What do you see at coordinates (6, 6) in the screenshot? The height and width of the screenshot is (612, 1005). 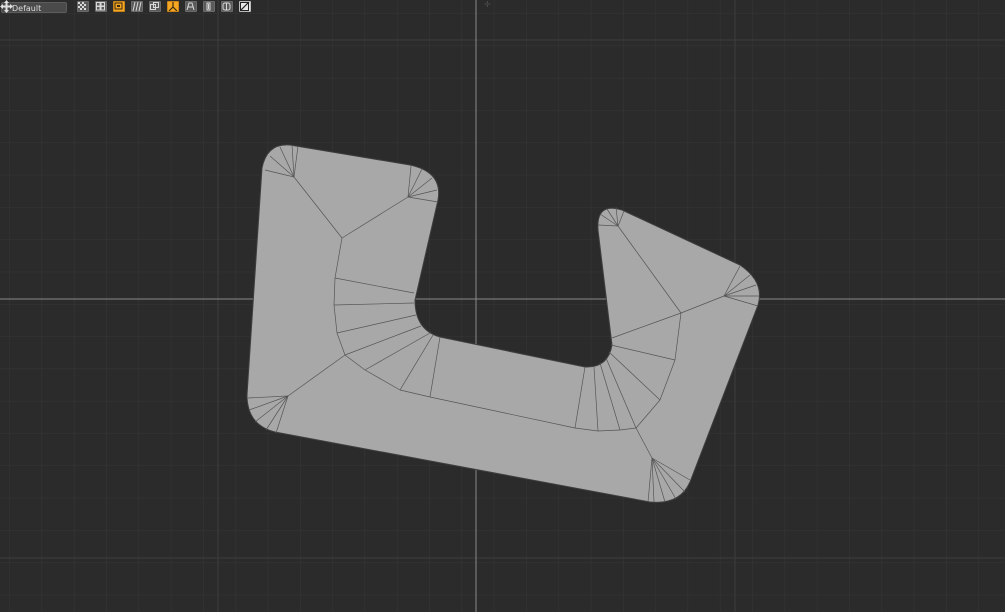 I see `move-view-icon` at bounding box center [6, 6].